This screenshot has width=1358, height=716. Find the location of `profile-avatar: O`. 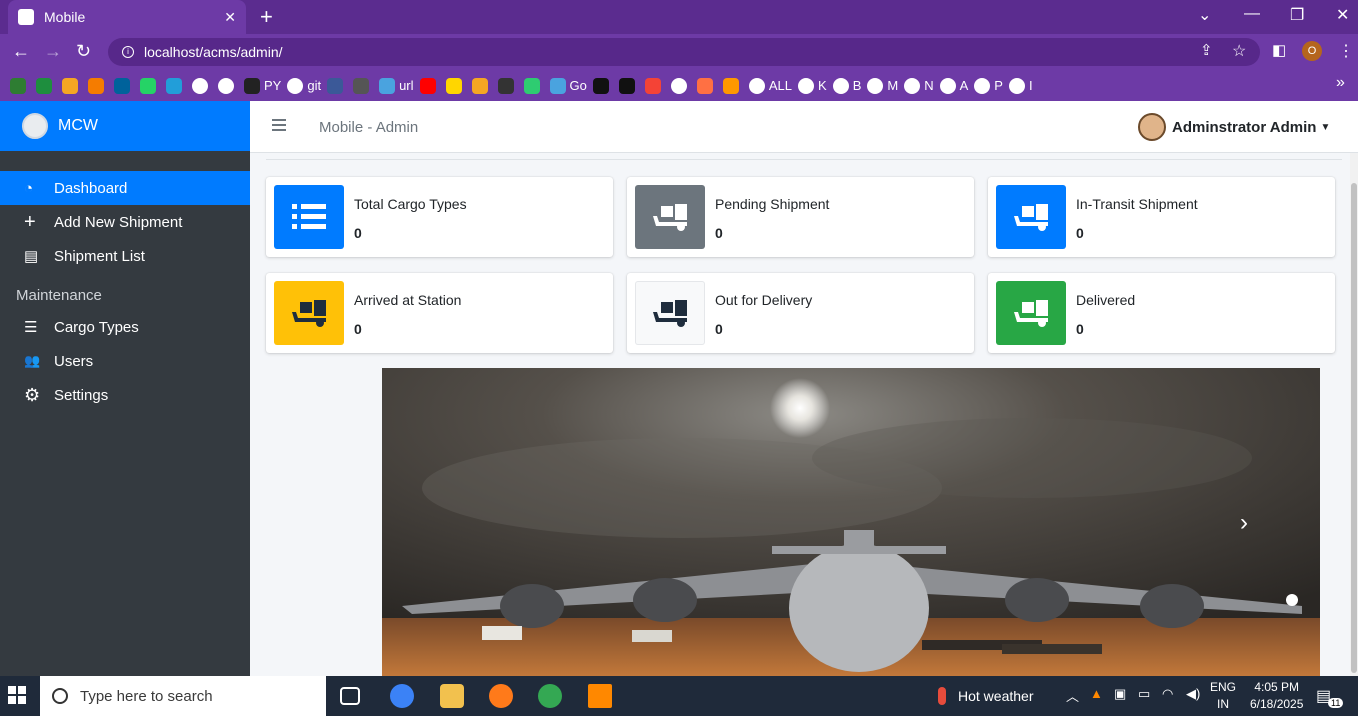

profile-avatar: O is located at coordinates (1312, 51).